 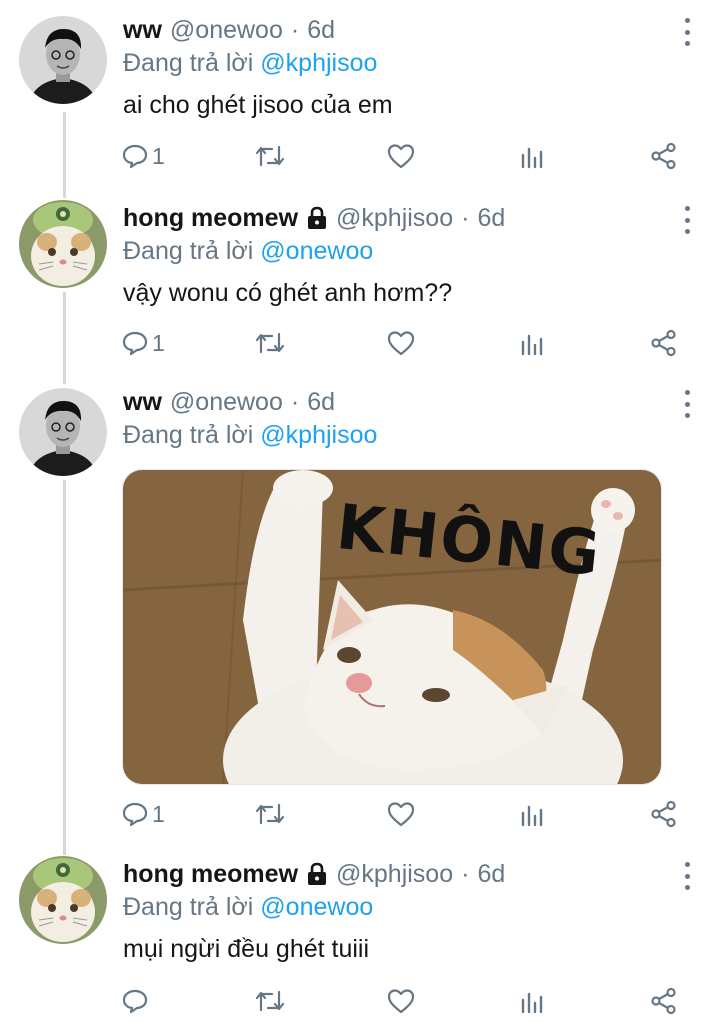 I want to click on reply-button, so click(x=137, y=1001).